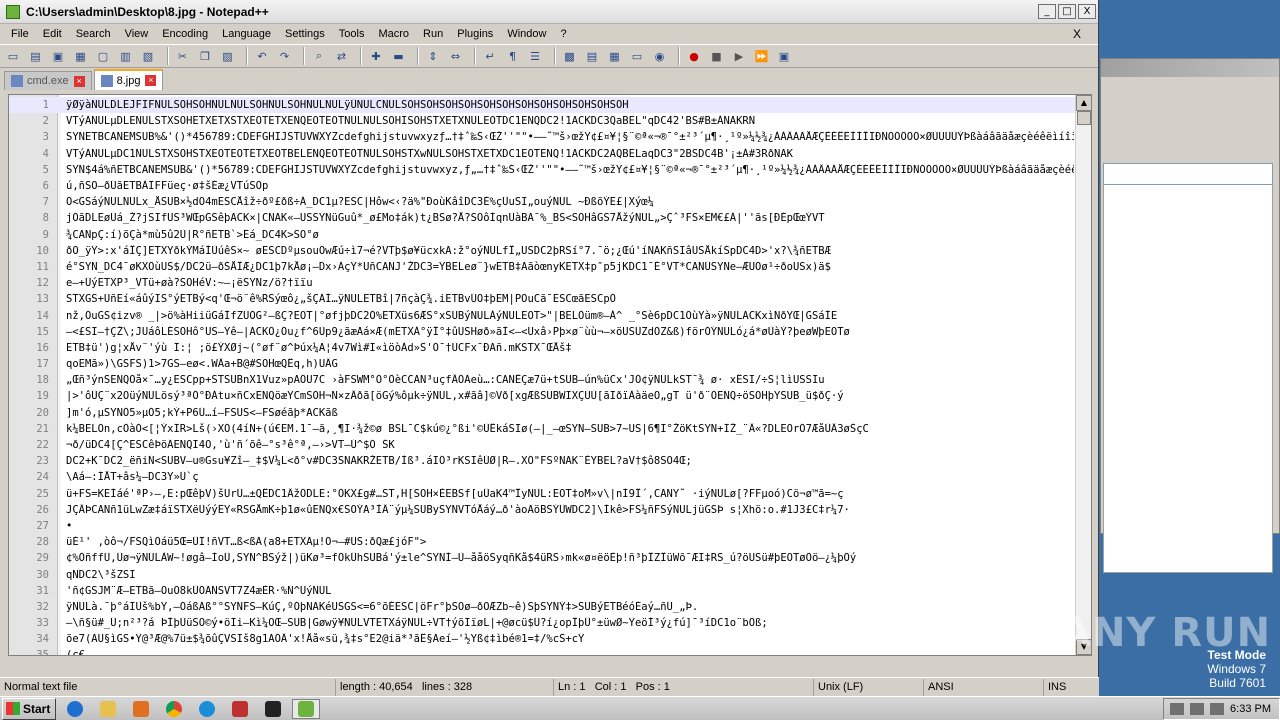 The height and width of the screenshot is (720, 1280). Describe the element at coordinates (475, 34) in the screenshot. I see `menu-plugins: Plugins` at that location.